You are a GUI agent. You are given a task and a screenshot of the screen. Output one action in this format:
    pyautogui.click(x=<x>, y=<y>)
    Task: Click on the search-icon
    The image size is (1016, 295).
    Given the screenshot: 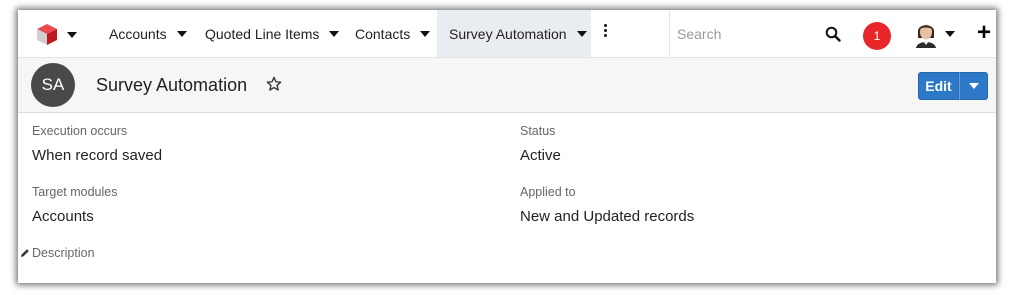 What is the action you would take?
    pyautogui.click(x=833, y=34)
    